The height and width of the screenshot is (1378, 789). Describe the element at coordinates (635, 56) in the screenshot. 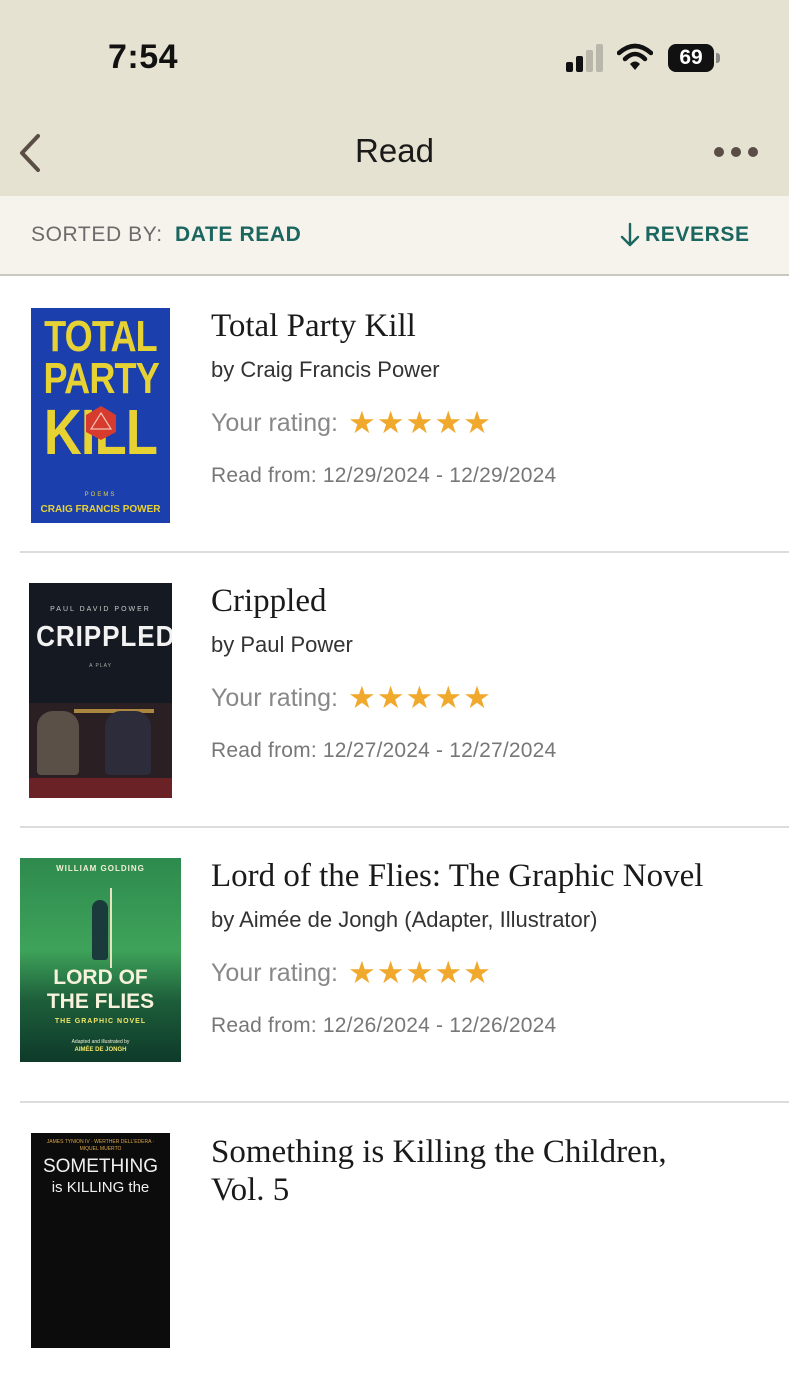

I see `wifi-icon` at that location.